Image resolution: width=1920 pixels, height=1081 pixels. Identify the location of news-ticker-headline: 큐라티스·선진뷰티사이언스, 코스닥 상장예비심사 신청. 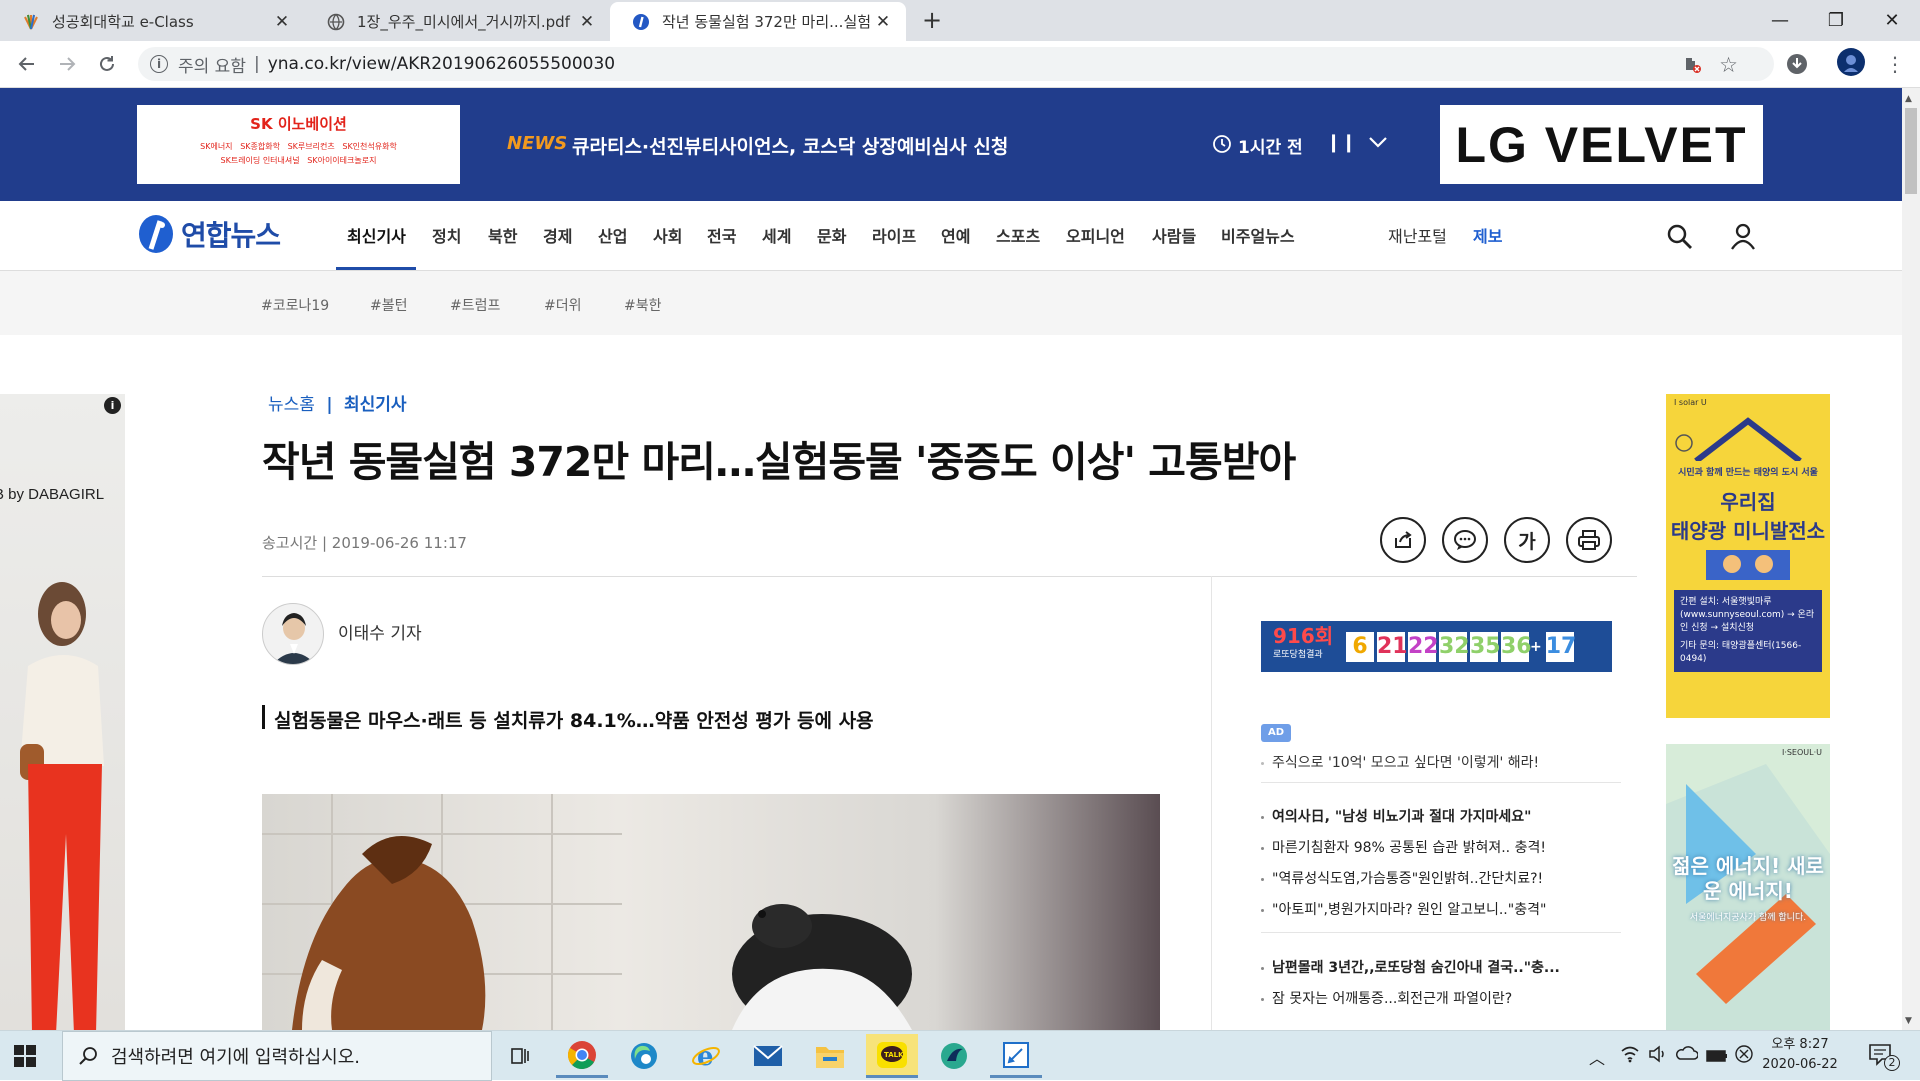
(790, 145).